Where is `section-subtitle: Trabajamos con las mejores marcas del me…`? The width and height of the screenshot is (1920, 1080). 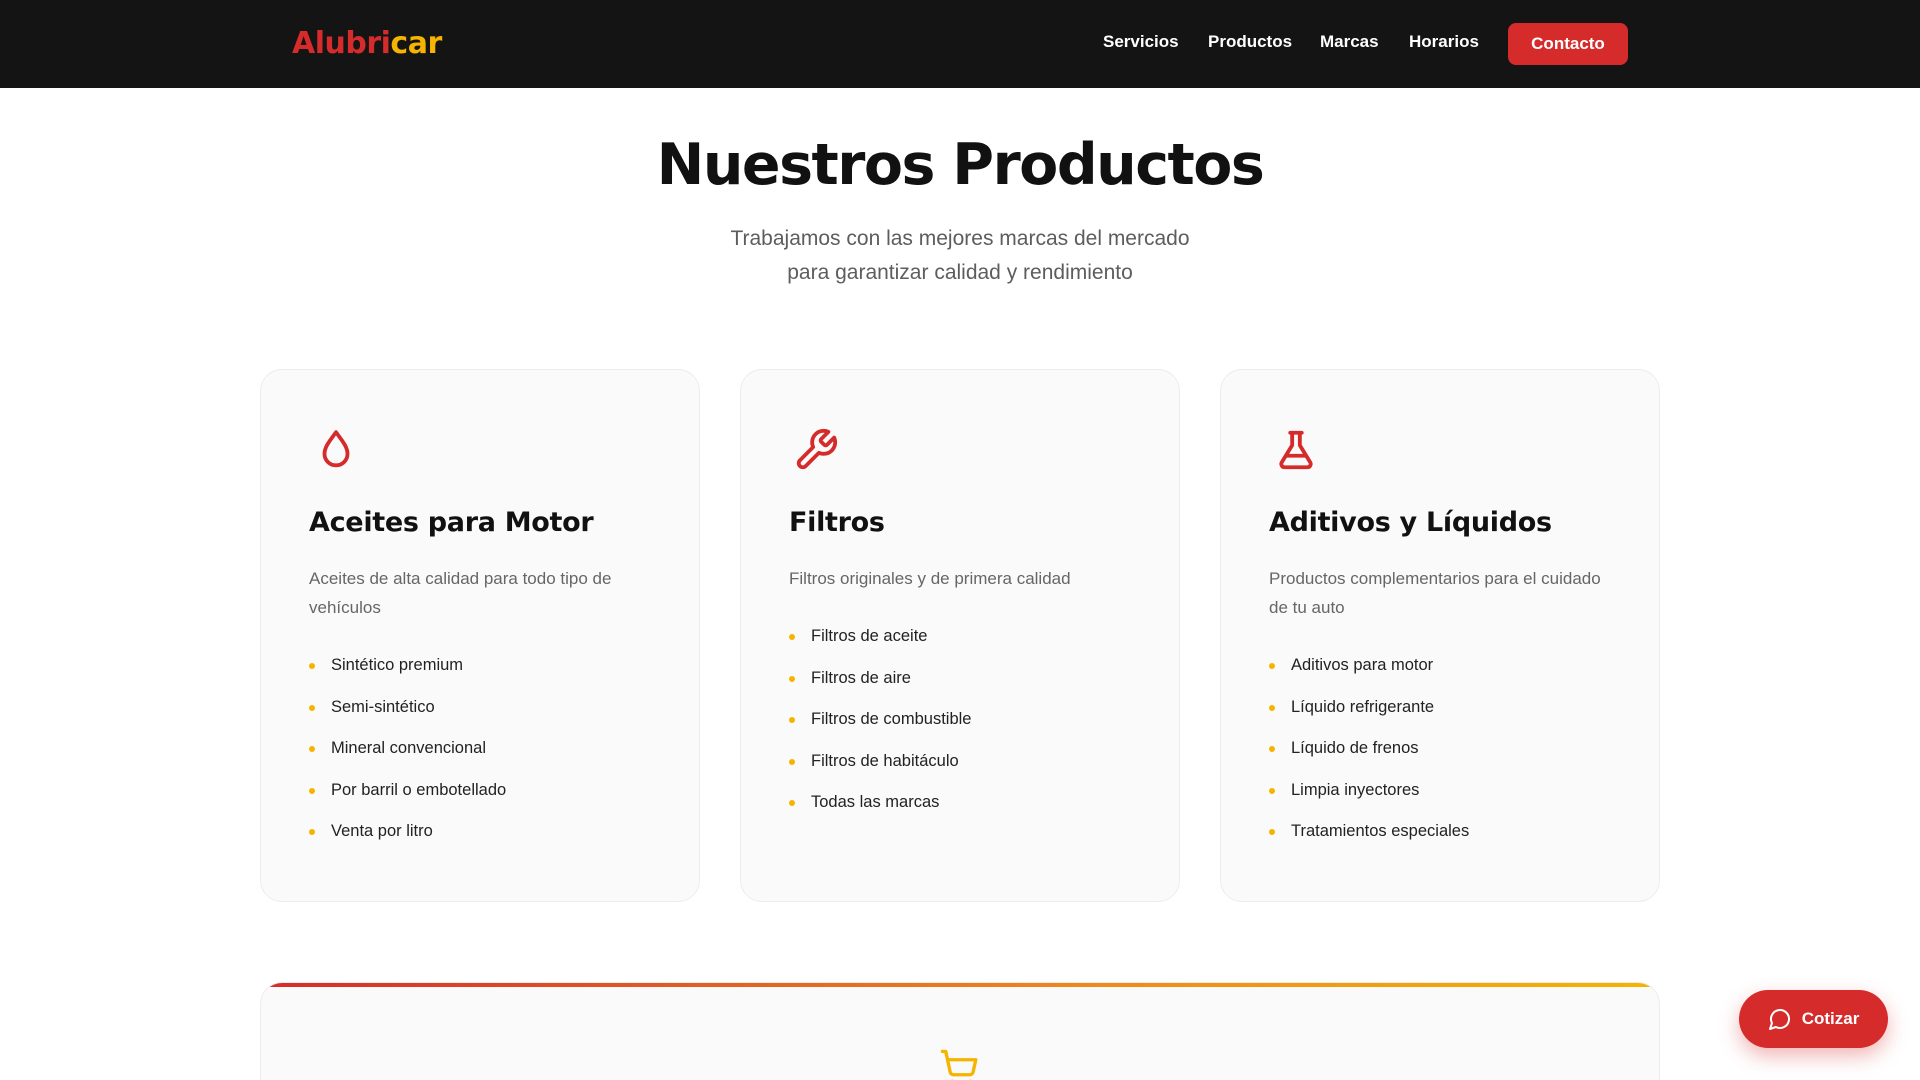
section-subtitle: Trabajamos con las mejores marcas del me… is located at coordinates (960, 256).